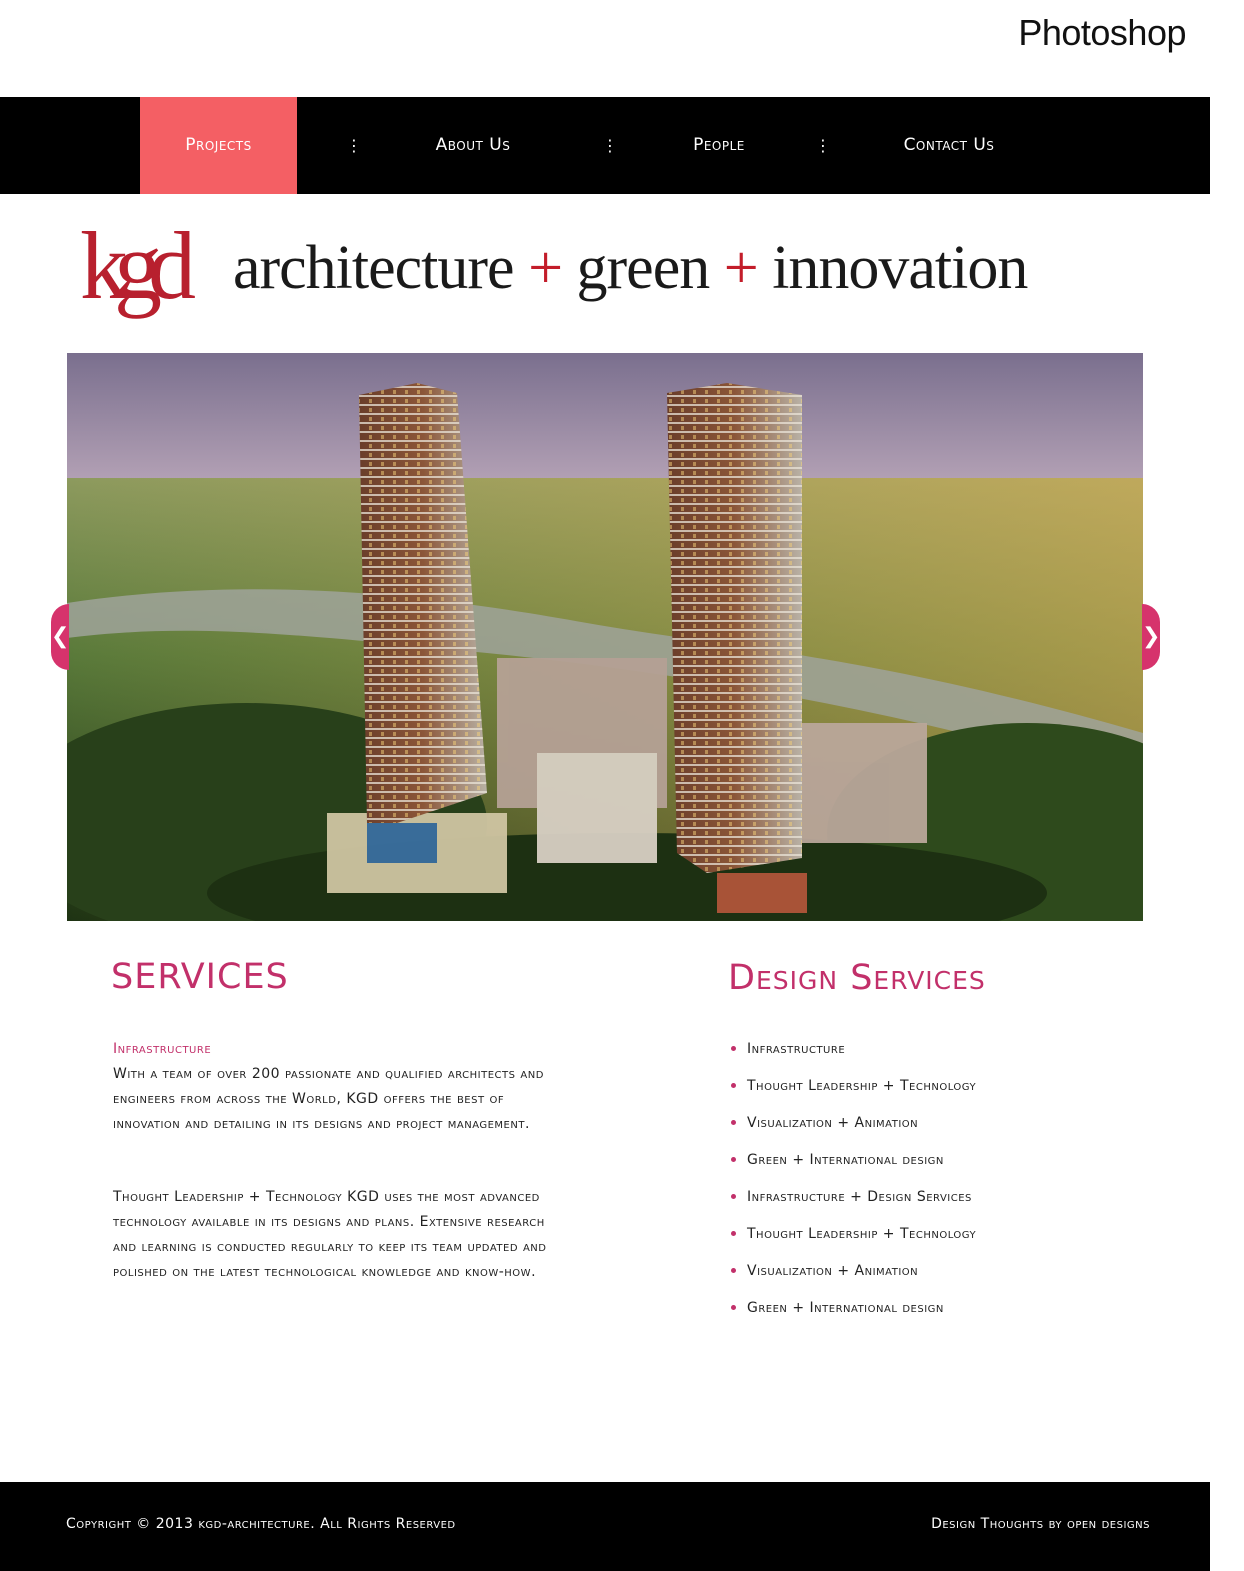 The image size is (1244, 1571). What do you see at coordinates (857, 978) in the screenshot?
I see `design-services-title: Design Services` at bounding box center [857, 978].